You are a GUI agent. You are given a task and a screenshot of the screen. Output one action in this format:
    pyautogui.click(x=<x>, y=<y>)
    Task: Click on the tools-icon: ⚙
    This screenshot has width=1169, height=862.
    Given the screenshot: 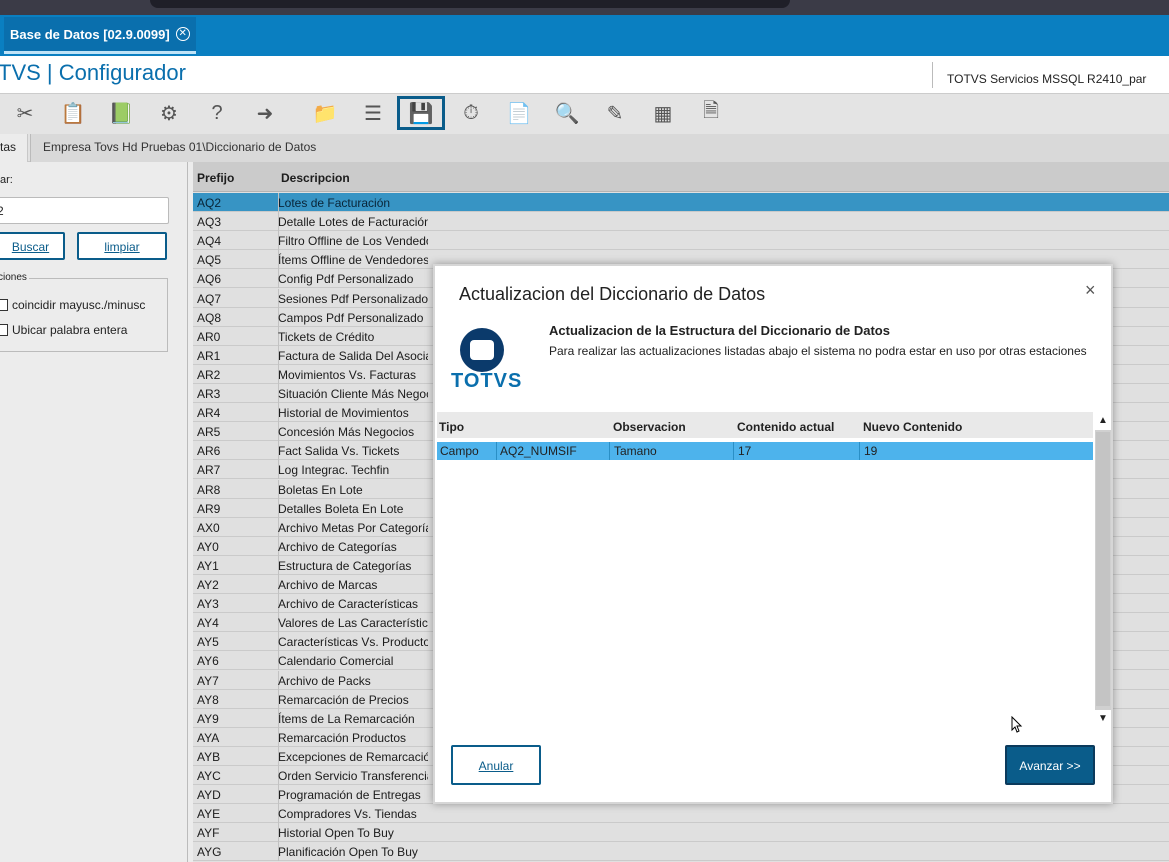 What is the action you would take?
    pyautogui.click(x=169, y=113)
    